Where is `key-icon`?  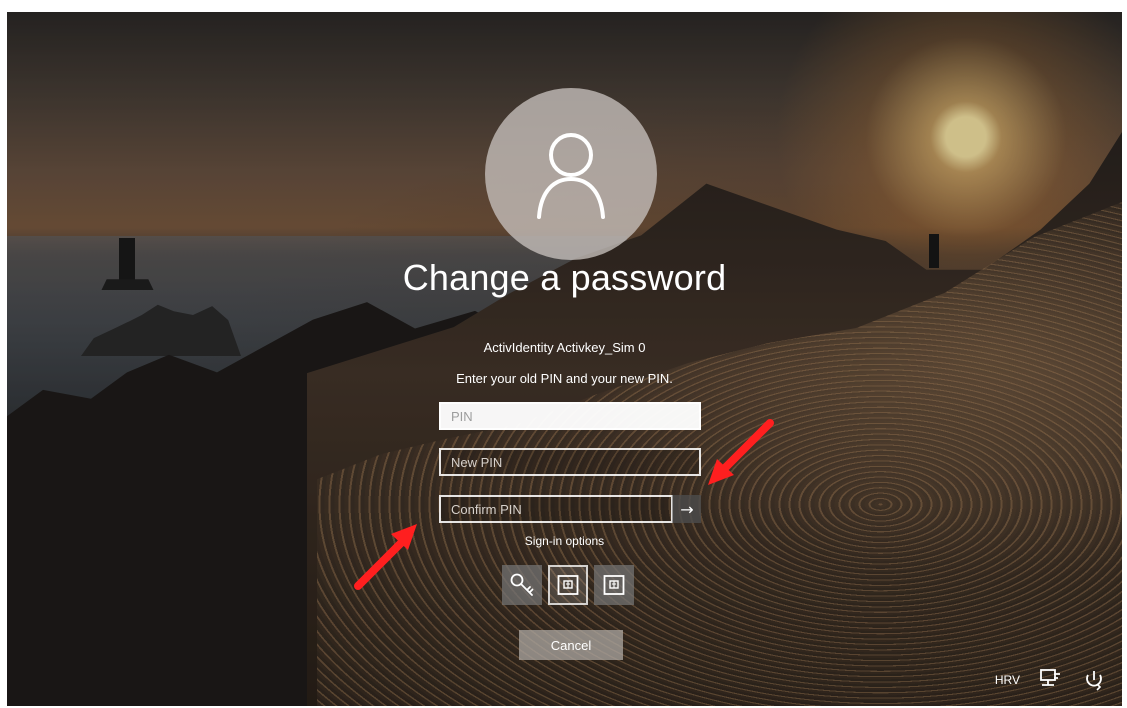
key-icon is located at coordinates (522, 584).